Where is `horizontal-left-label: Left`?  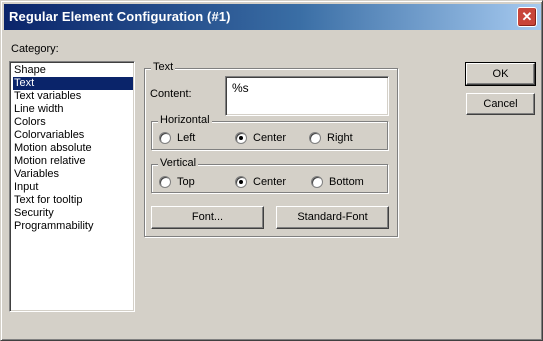 horizontal-left-label: Left is located at coordinates (186, 138).